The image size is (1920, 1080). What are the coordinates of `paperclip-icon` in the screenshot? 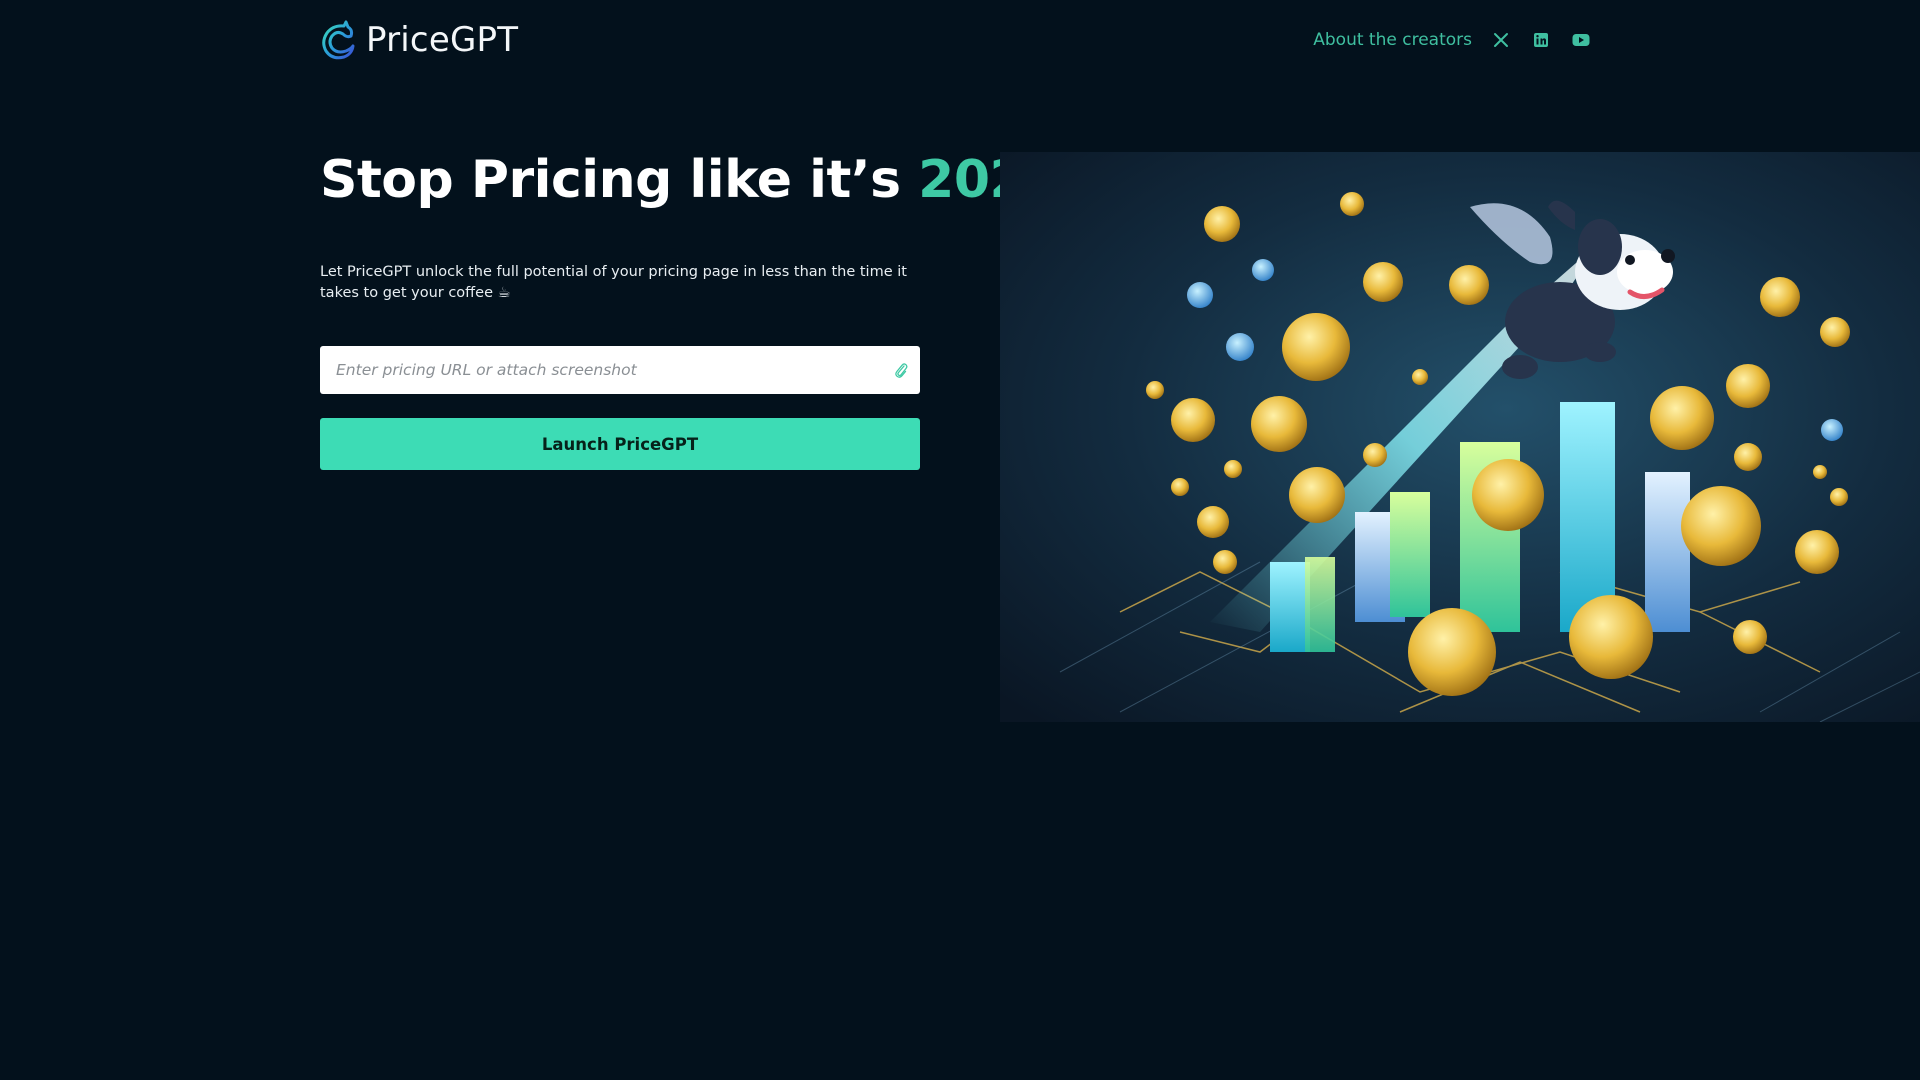 It's located at (901, 370).